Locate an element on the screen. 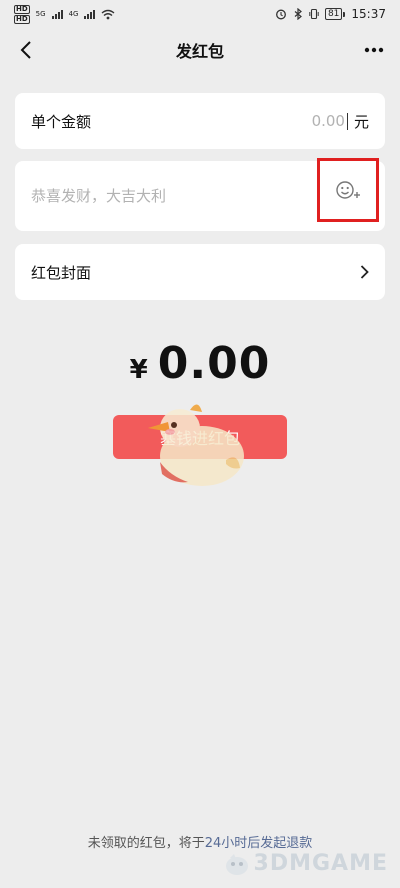  back-button is located at coordinates (26, 50).